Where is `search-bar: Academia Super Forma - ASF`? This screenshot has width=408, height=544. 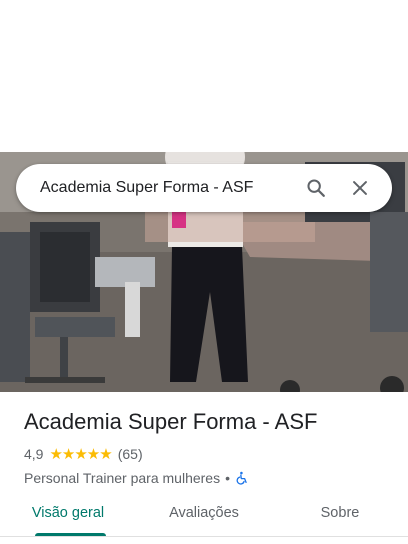 search-bar: Academia Super Forma - ASF is located at coordinates (204, 188).